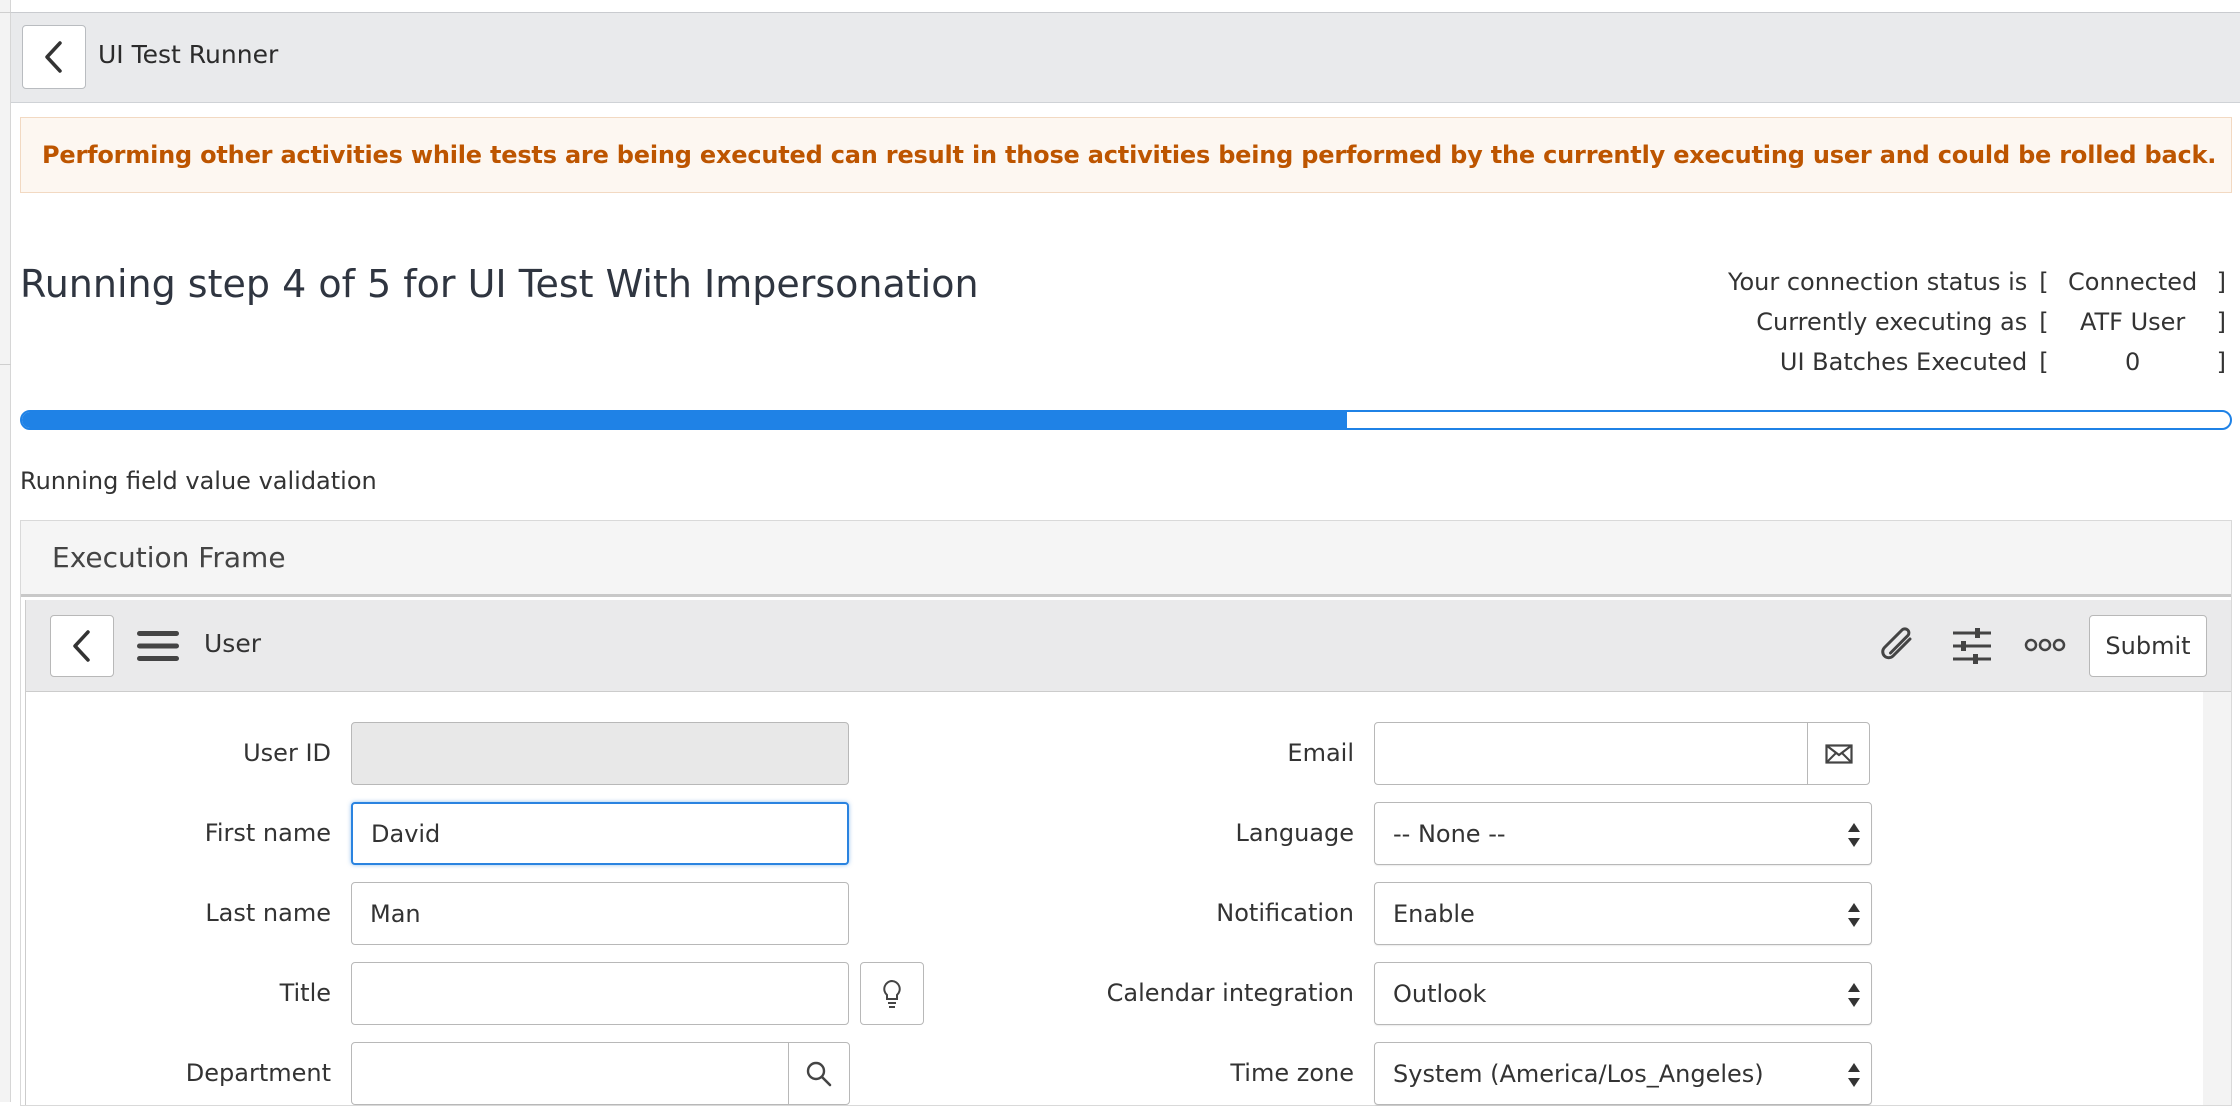 The image size is (2240, 1106). What do you see at coordinates (1285, 913) in the screenshot?
I see `notification-label: Notification` at bounding box center [1285, 913].